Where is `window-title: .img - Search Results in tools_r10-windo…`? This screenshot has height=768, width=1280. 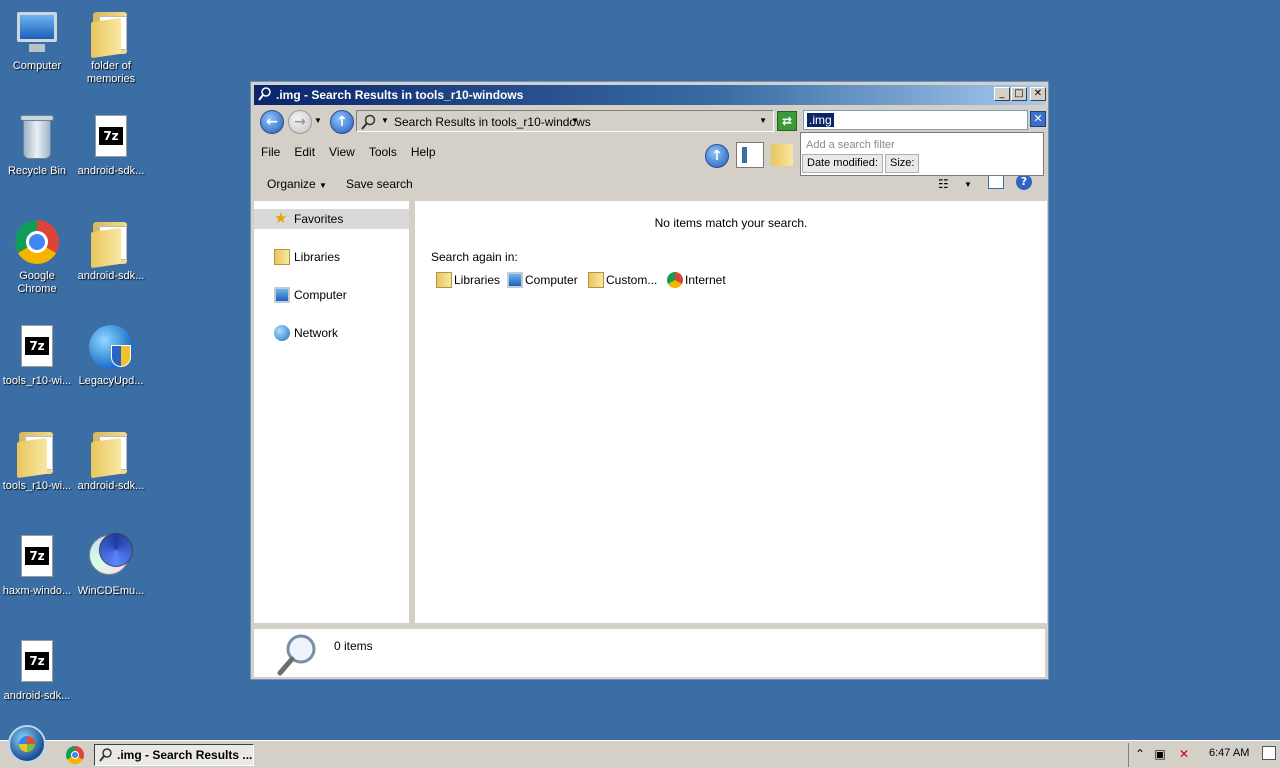 window-title: .img - Search Results in tools_r10-windo… is located at coordinates (400, 95).